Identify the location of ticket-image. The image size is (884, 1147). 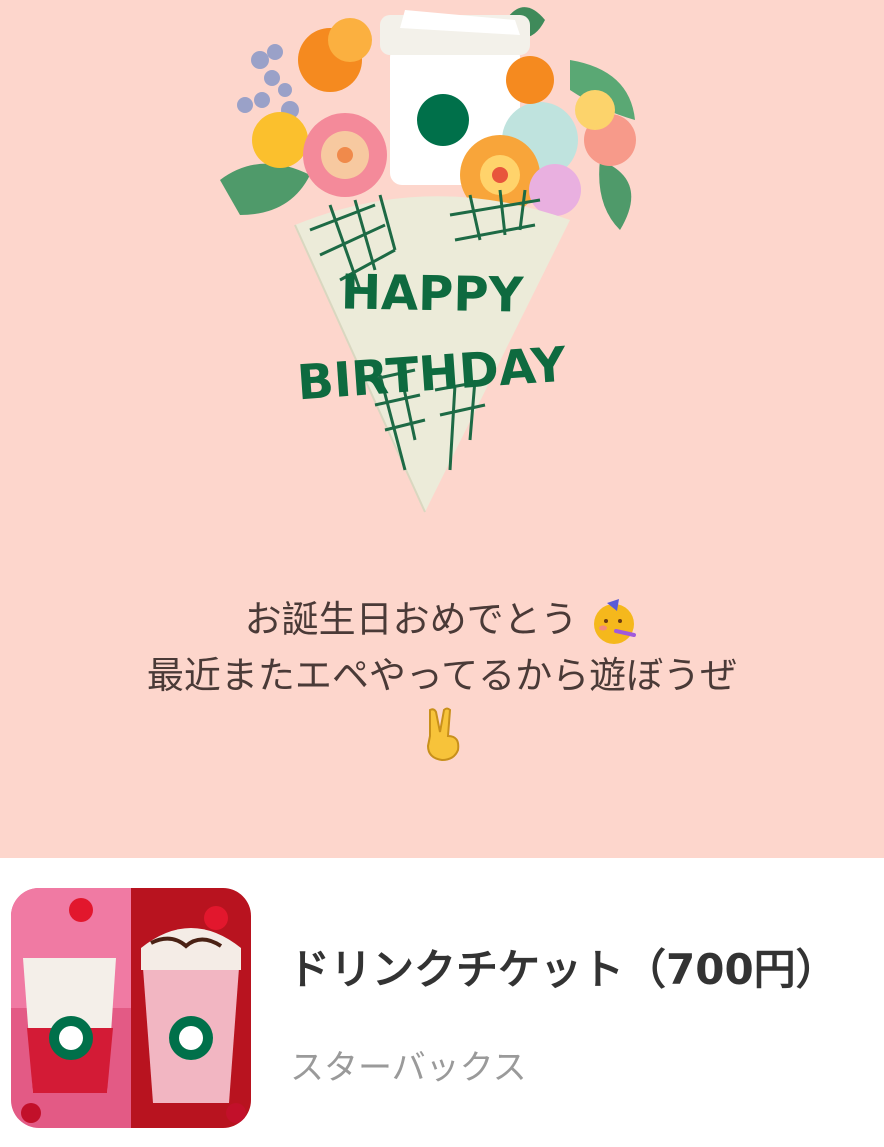
(131, 1008).